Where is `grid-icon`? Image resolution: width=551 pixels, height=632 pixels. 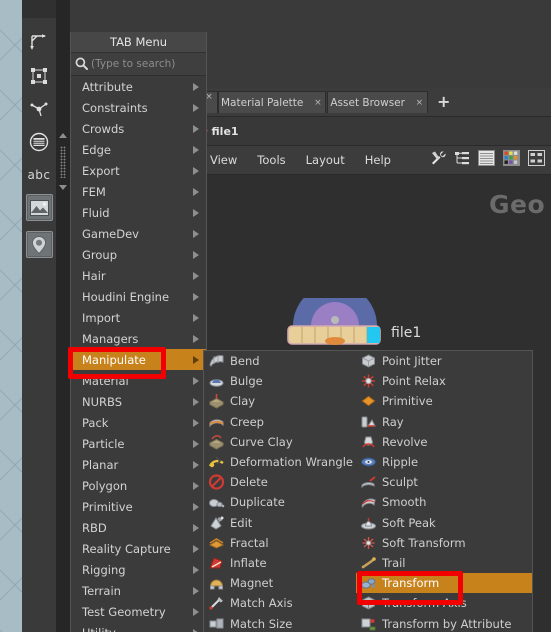 grid-icon is located at coordinates (536, 160).